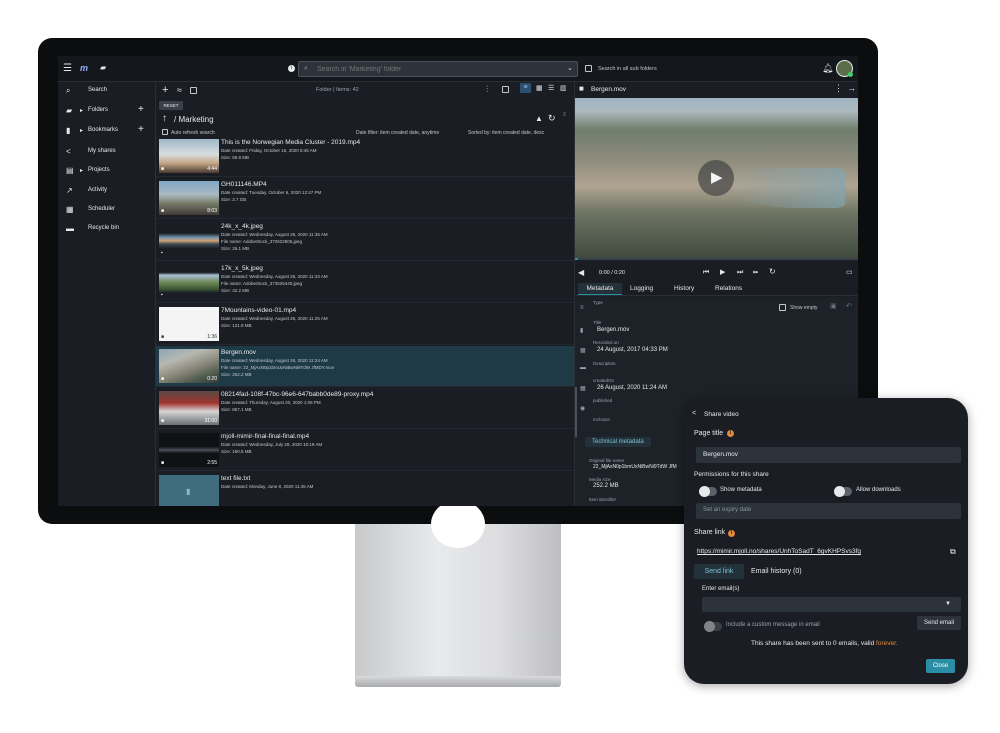 The image size is (1000, 733). What do you see at coordinates (107, 91) in the screenshot?
I see `sidebar-item-search: ⌕ Search` at bounding box center [107, 91].